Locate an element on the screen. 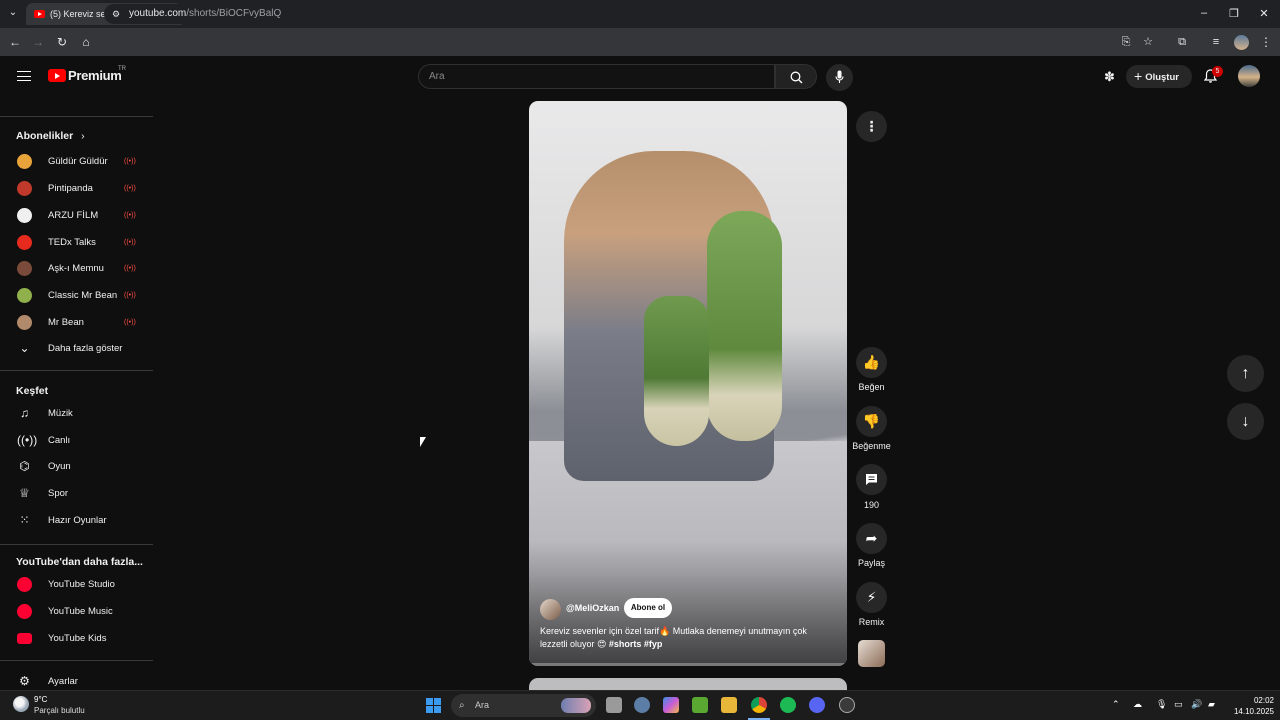  onedrive-cloud-icon: ☁ is located at coordinates (1137, 704).